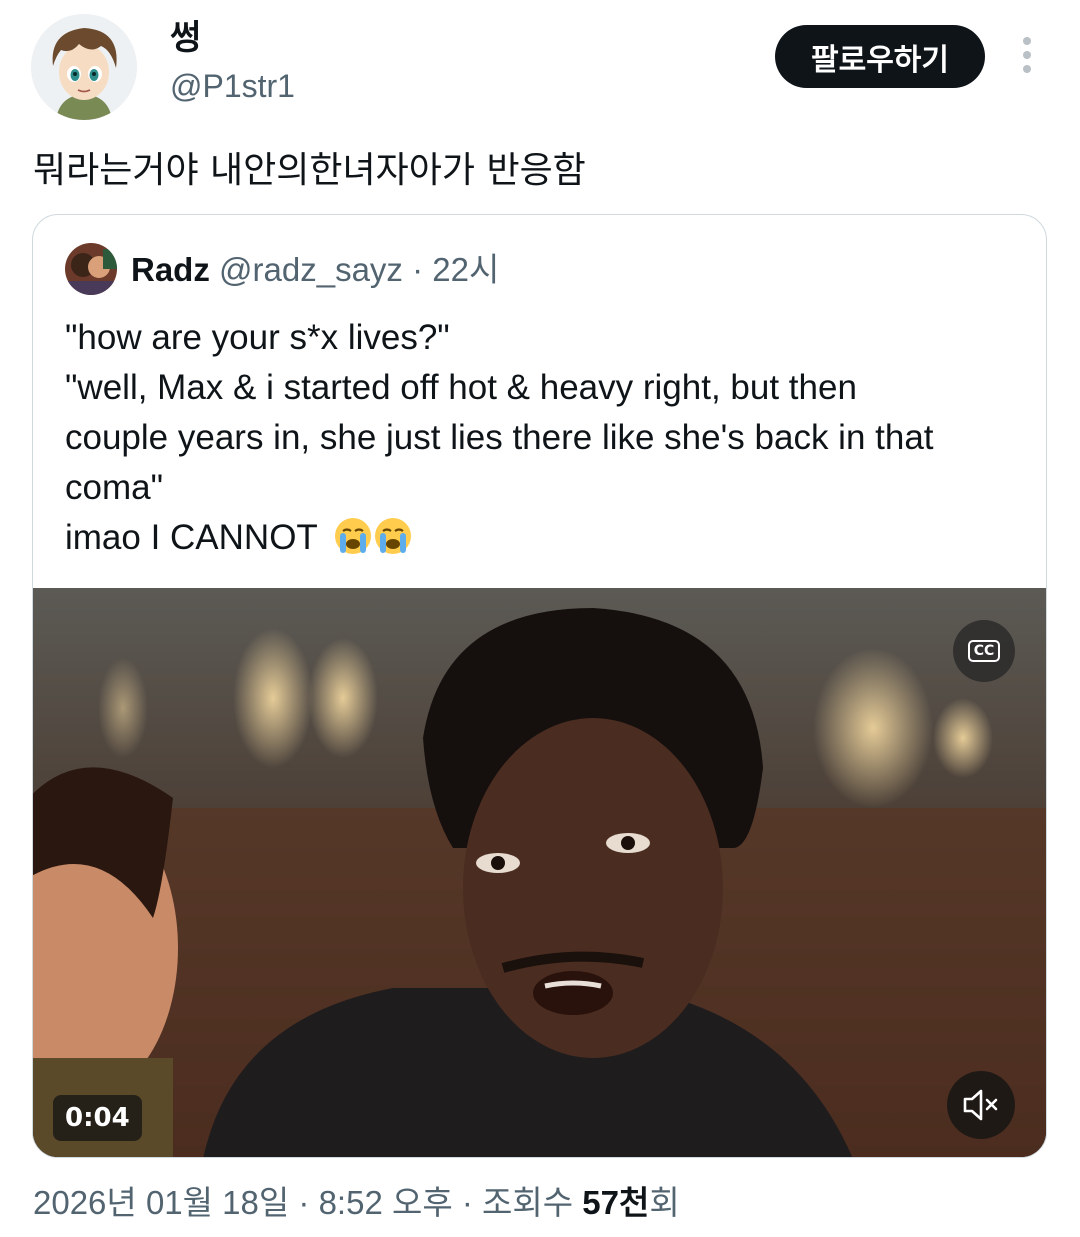 This screenshot has height=1237, width=1080. What do you see at coordinates (465, 269) in the screenshot?
I see `quoted-tweet-time: 22시` at bounding box center [465, 269].